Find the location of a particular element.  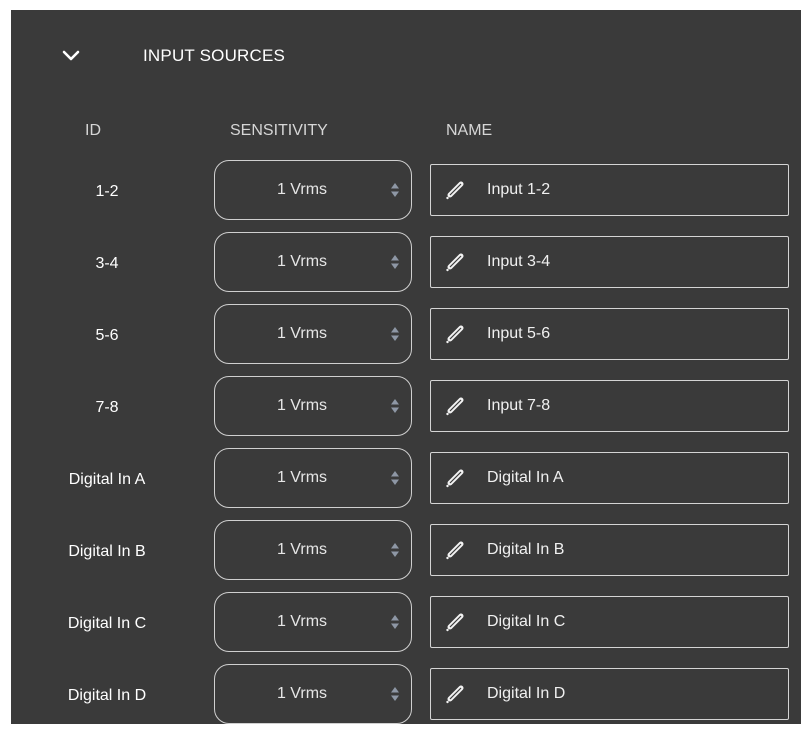

source-name-field: Input 5-6 is located at coordinates (609, 334).